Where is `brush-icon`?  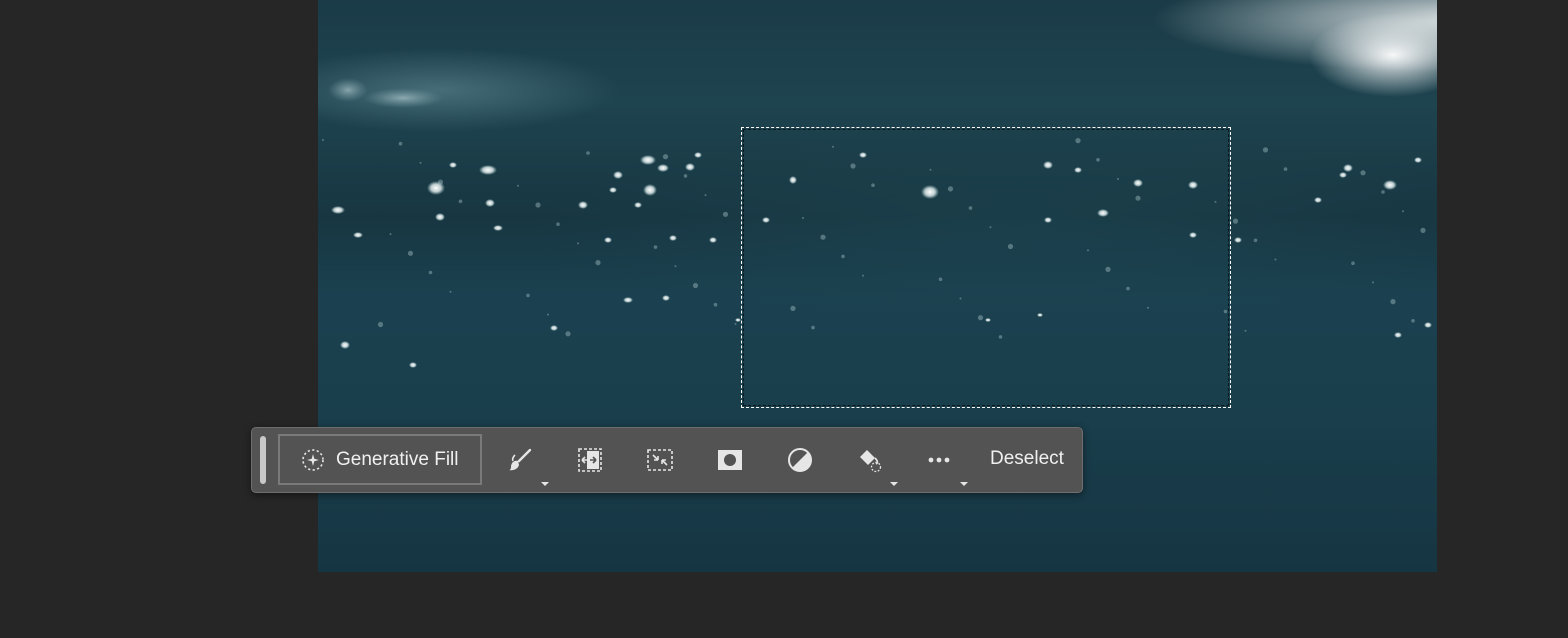 brush-icon is located at coordinates (520, 459).